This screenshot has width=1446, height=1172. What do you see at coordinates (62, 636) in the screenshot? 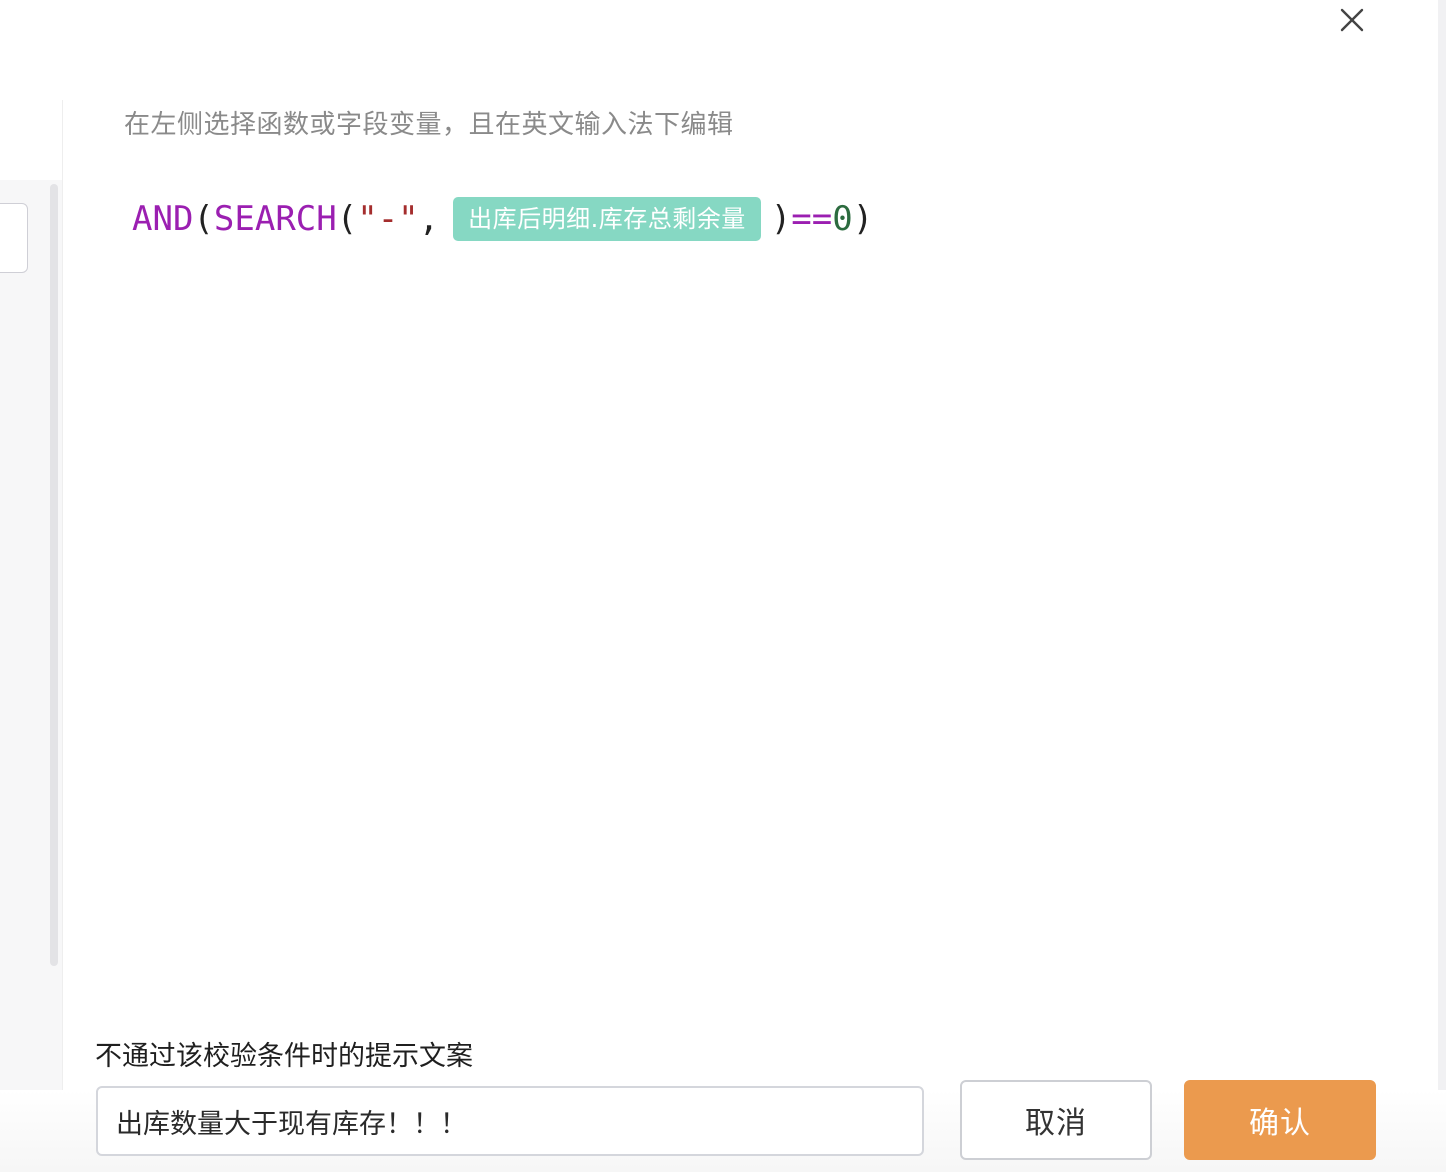
I see `panel-divider` at bounding box center [62, 636].